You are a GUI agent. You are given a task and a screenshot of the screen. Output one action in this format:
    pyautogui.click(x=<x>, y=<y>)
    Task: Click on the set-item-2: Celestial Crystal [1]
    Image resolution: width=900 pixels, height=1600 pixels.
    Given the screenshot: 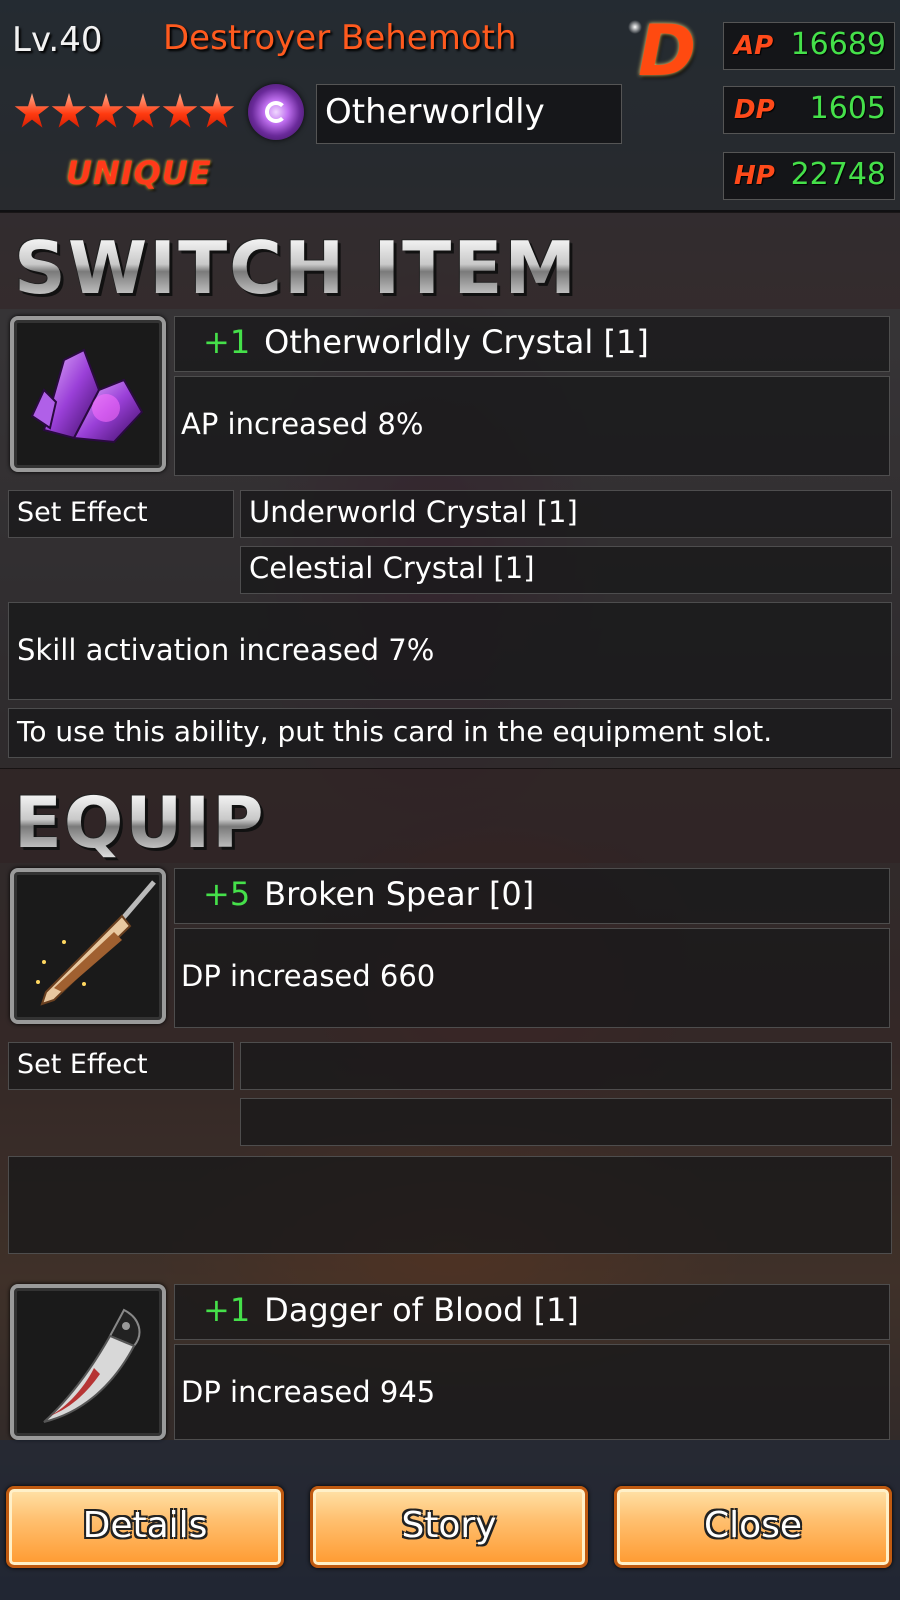 What is the action you would take?
    pyautogui.click(x=566, y=570)
    